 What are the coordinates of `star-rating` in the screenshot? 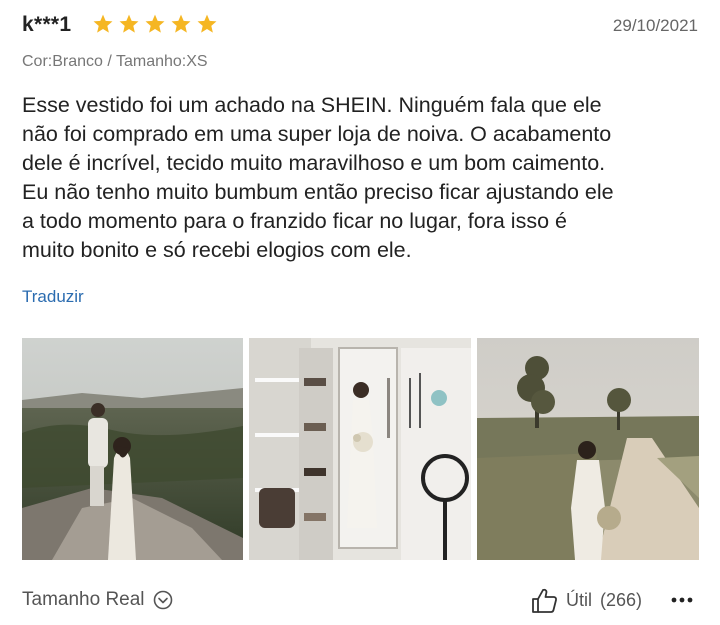 It's located at (155, 24).